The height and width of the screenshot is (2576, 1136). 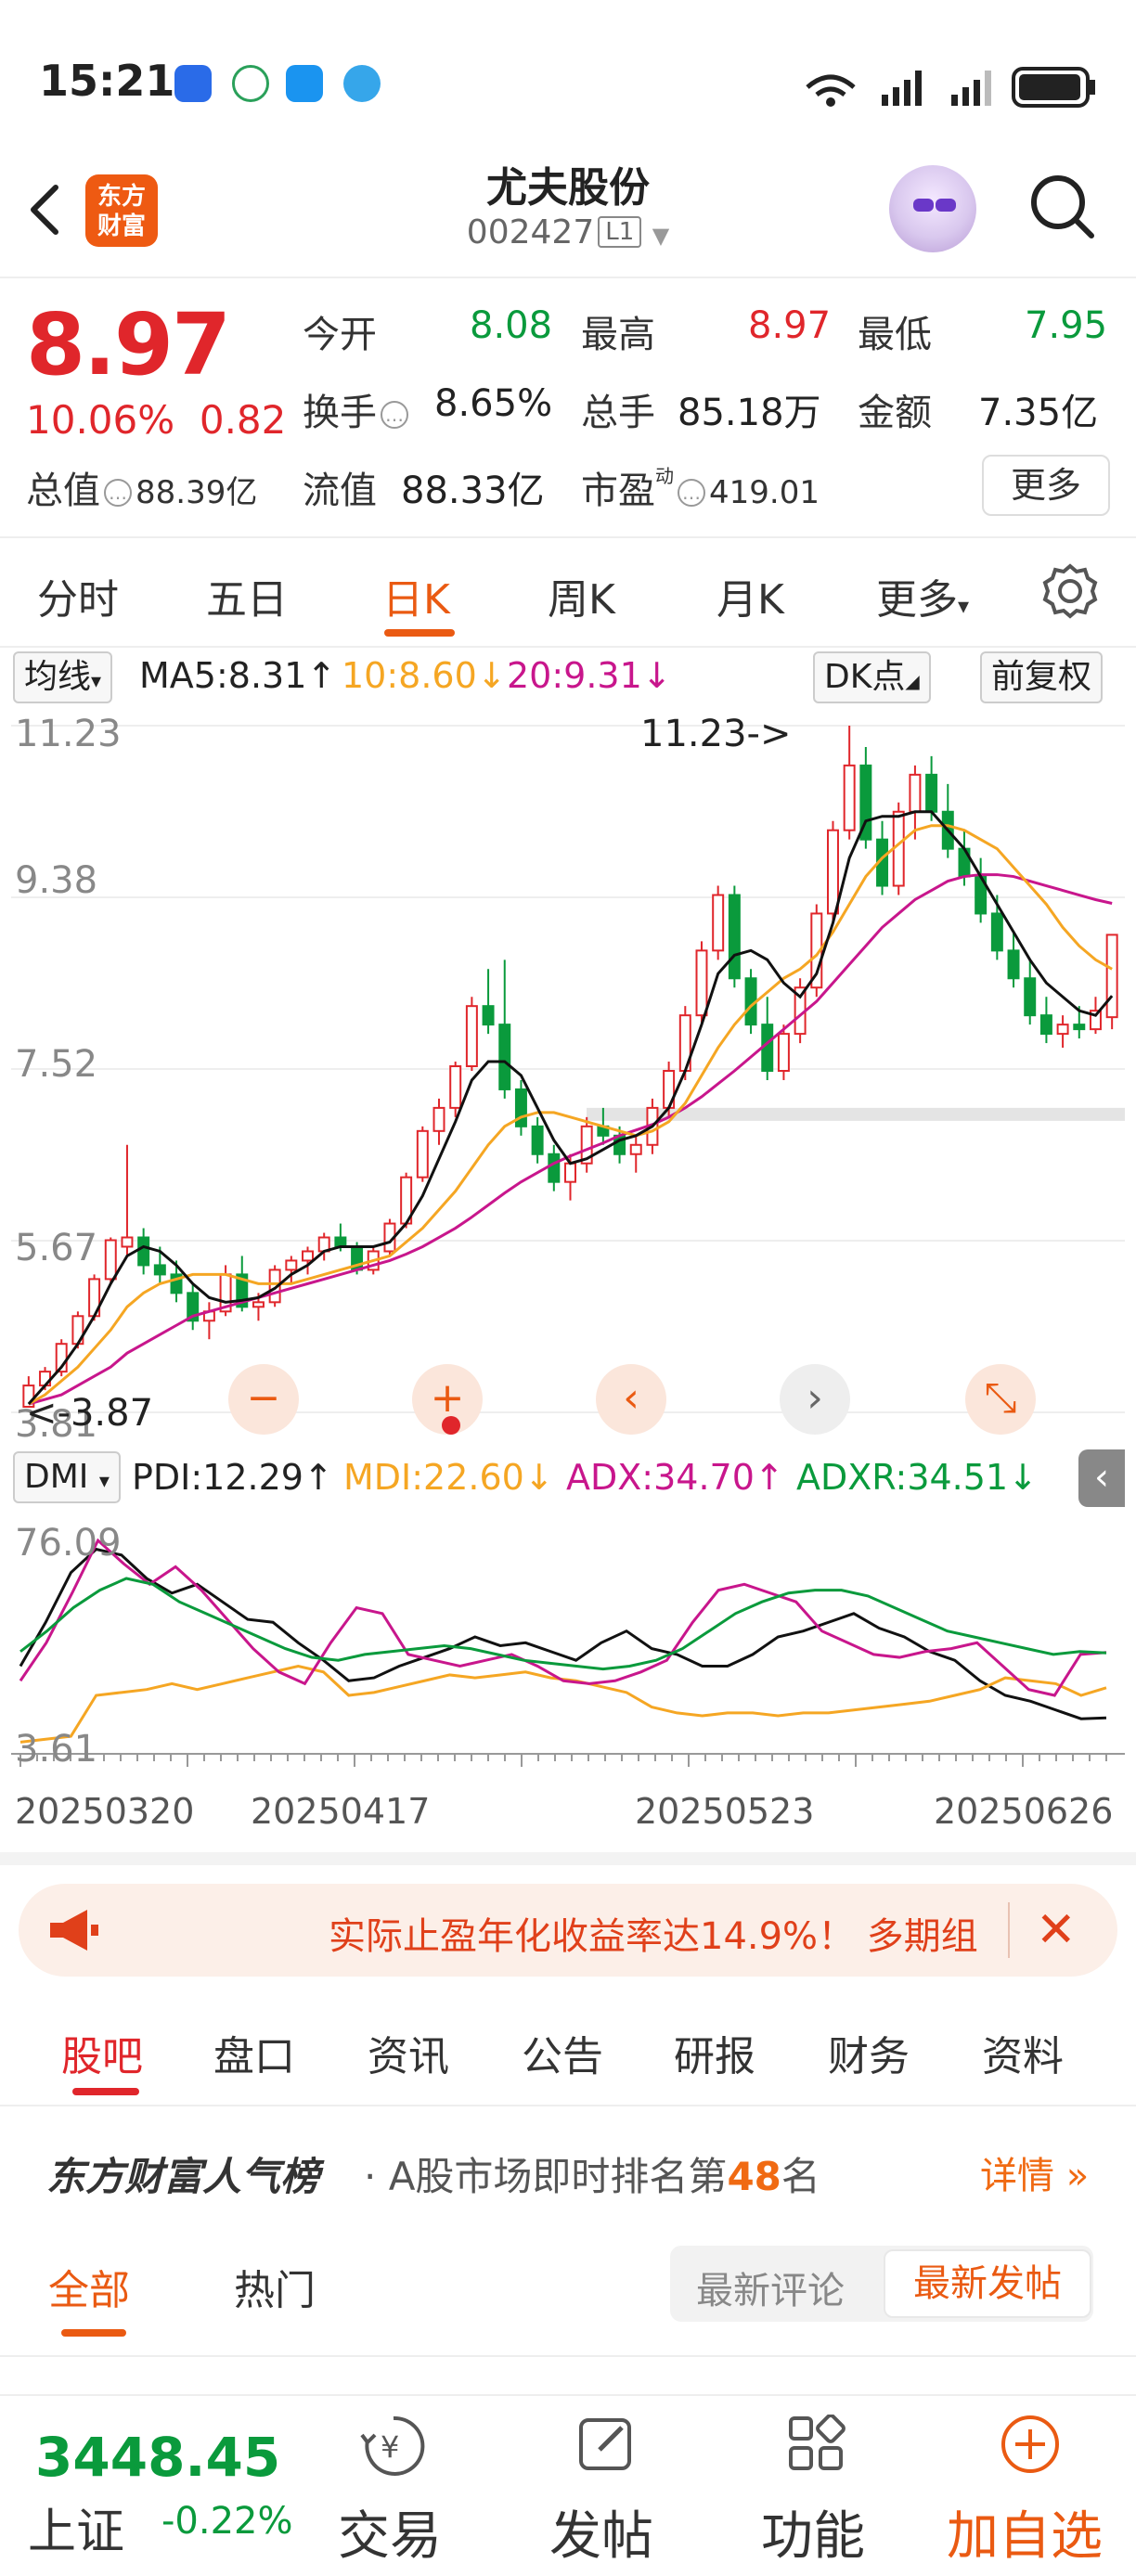 What do you see at coordinates (157, 2457) in the screenshot?
I see `index-value: 3448.45` at bounding box center [157, 2457].